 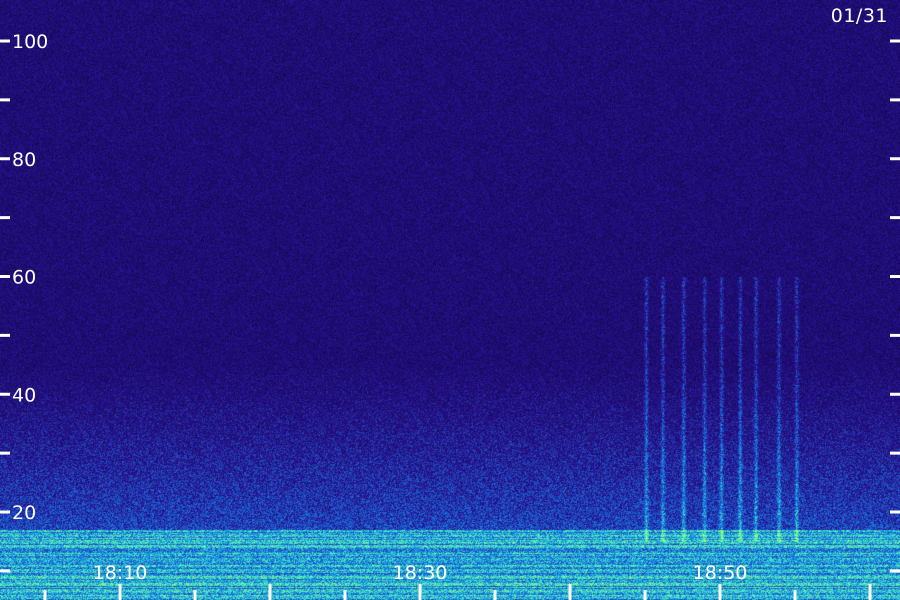 What do you see at coordinates (720, 573) in the screenshot?
I see `x-tick-label-1850: 18:50` at bounding box center [720, 573].